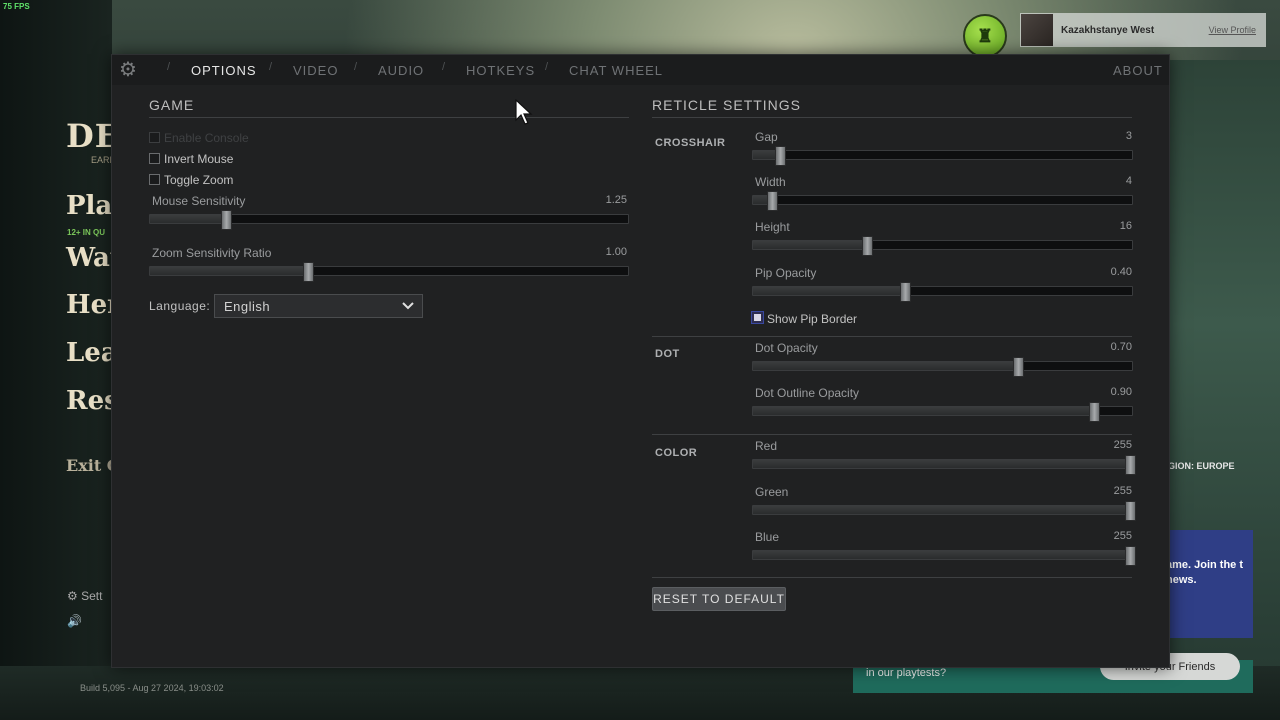 This screenshot has width=1280, height=720. What do you see at coordinates (1128, 181) in the screenshot?
I see `width-value: 4` at bounding box center [1128, 181].